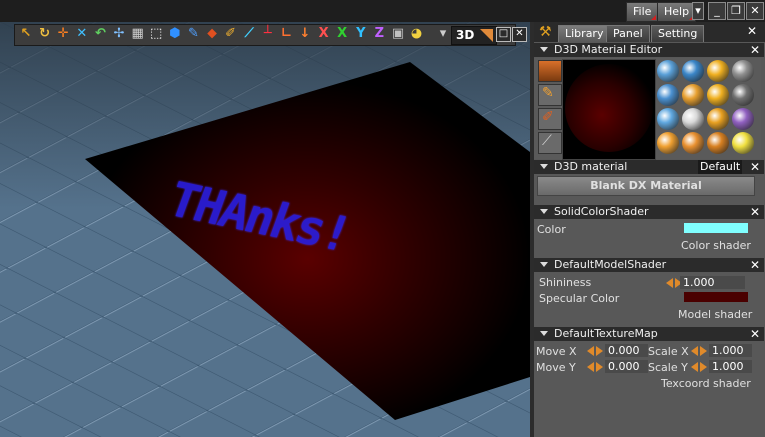 This screenshot has height=437, width=765. What do you see at coordinates (649, 167) in the screenshot?
I see `d3d-material-header: D3D material Default ✕` at bounding box center [649, 167].